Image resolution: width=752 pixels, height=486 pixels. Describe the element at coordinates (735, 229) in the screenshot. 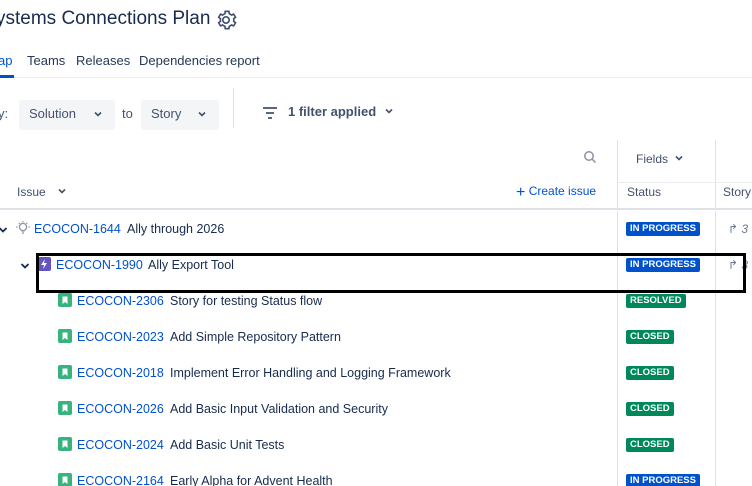

I see `rollup-arrow-icon: ↱` at that location.